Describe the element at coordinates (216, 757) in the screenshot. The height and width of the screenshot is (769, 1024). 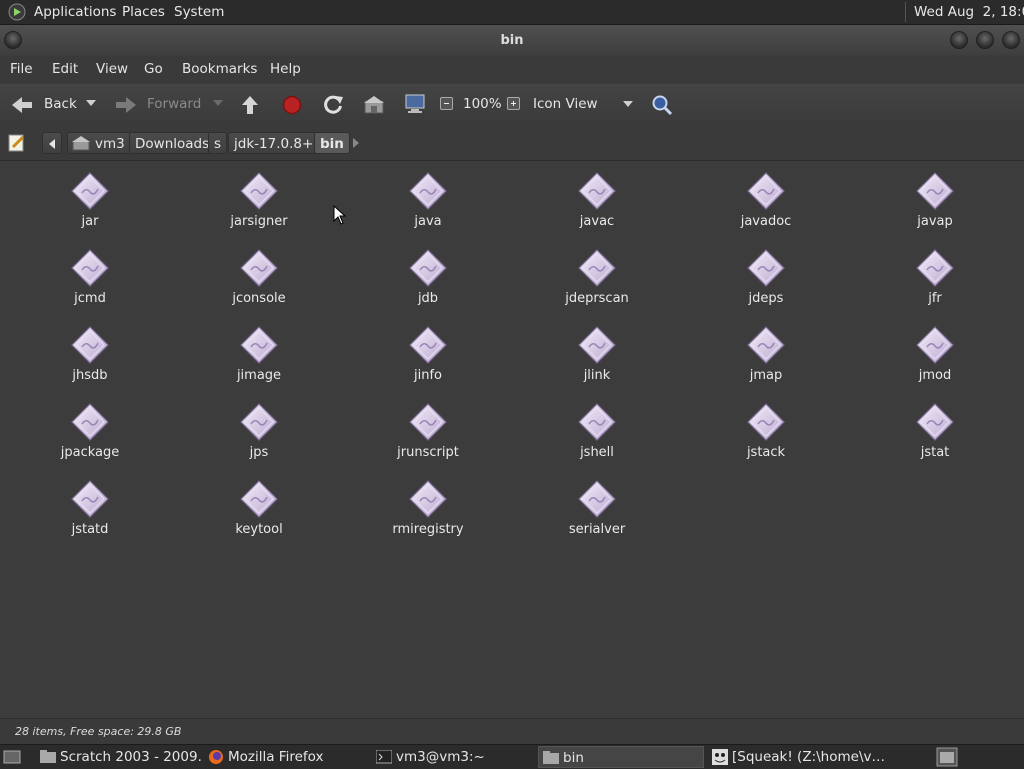
I see `firefox-icon` at that location.